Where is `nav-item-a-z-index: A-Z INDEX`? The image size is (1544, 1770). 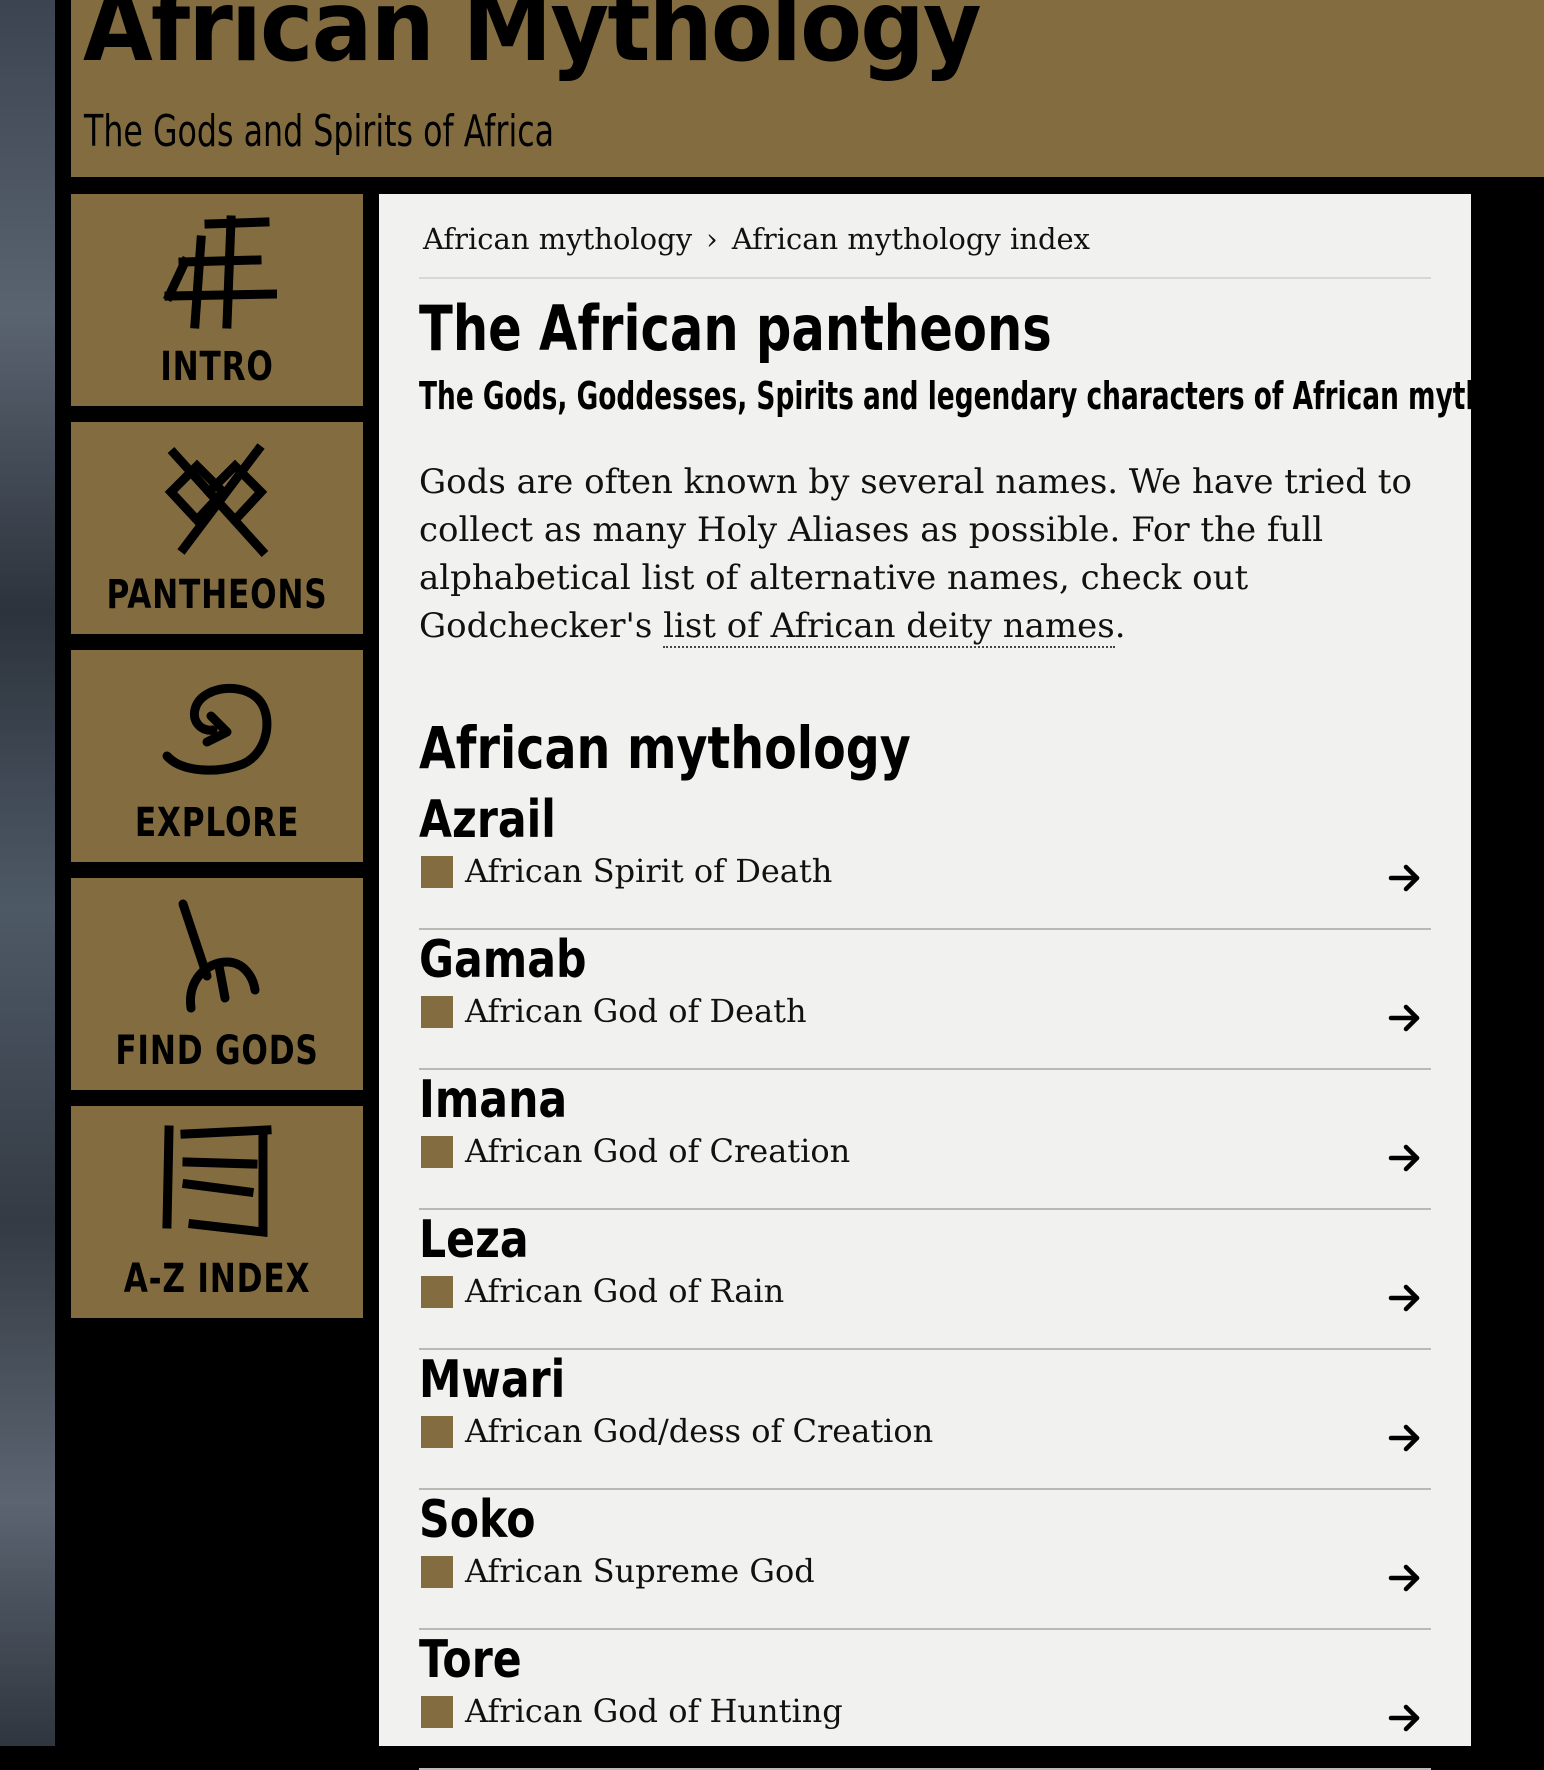
nav-item-a-z-index: A-Z INDEX is located at coordinates (217, 1212).